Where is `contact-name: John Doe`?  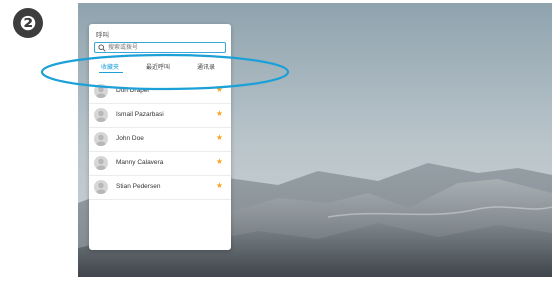 contact-name: John Doe is located at coordinates (130, 138).